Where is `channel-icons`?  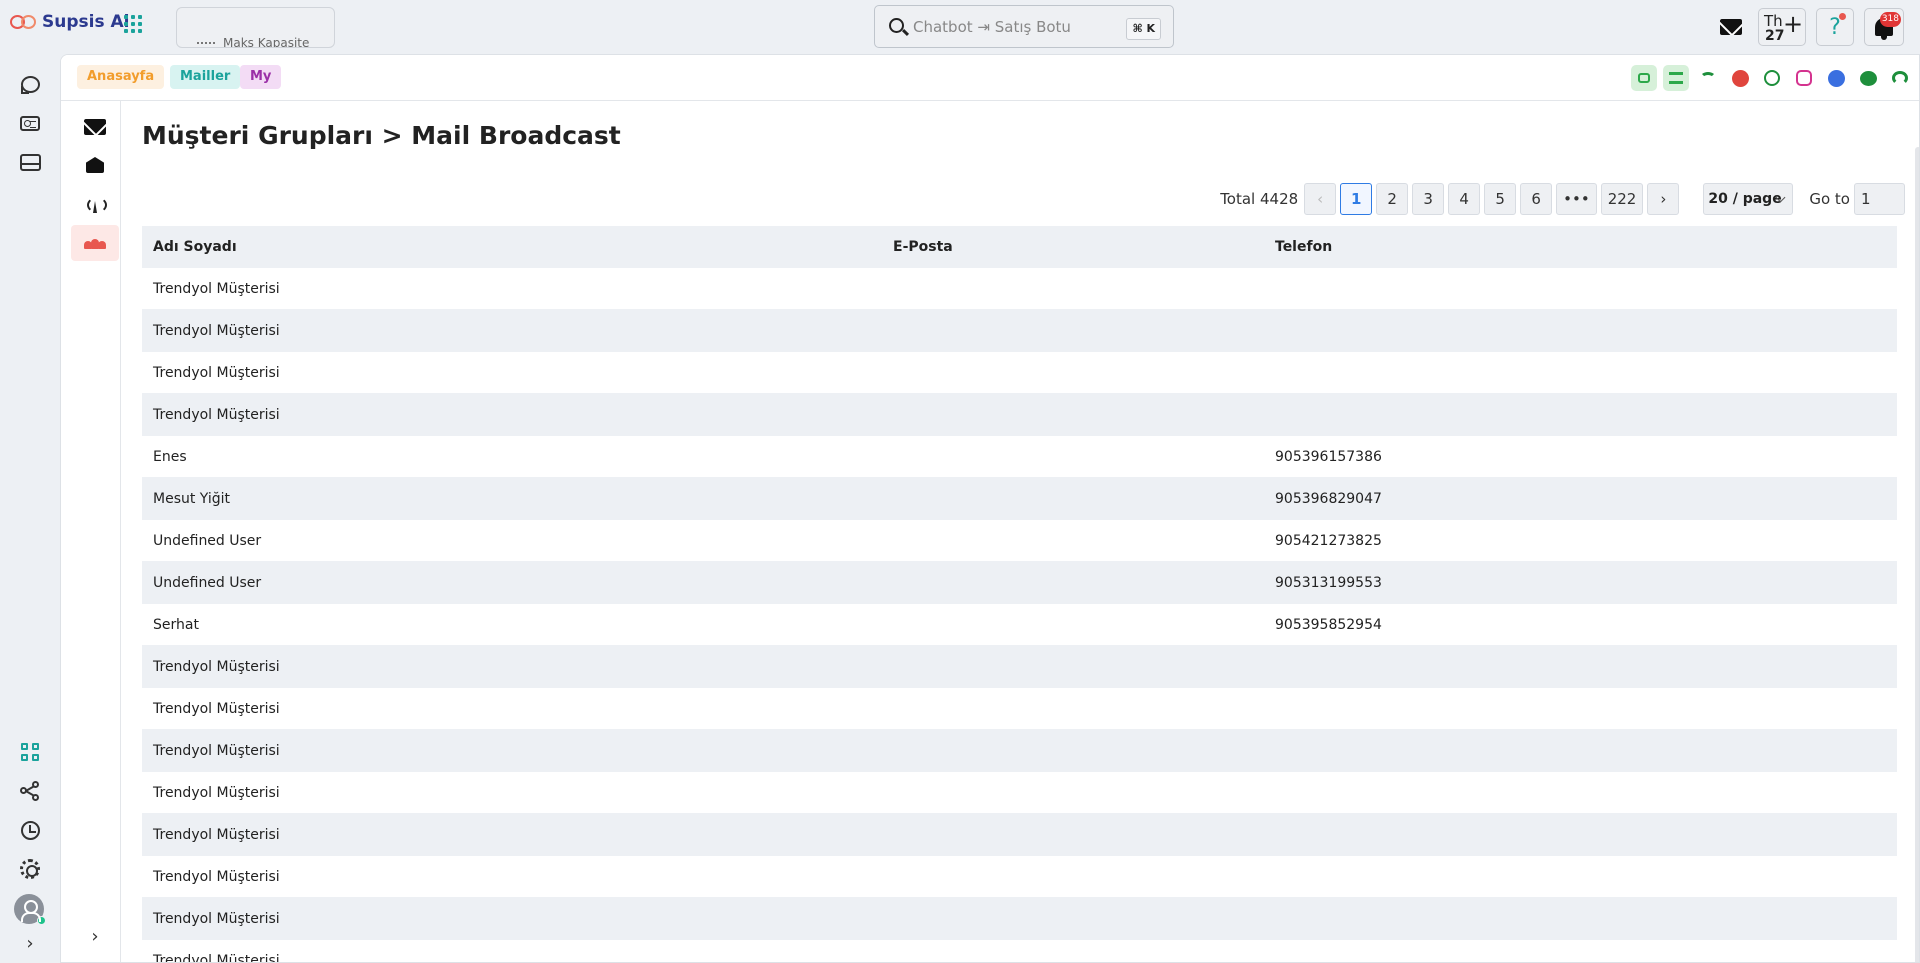
channel-icons is located at coordinates (1772, 78).